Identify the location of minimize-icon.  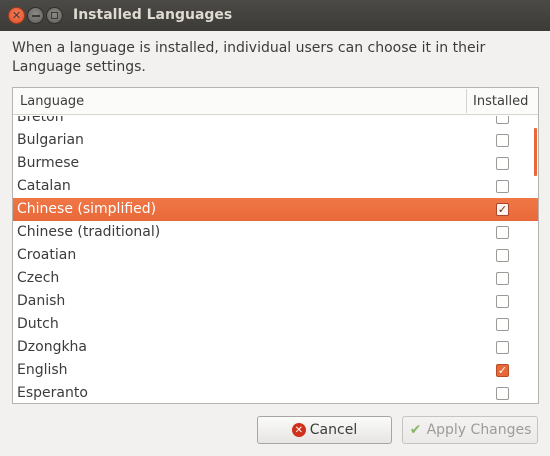
(35, 15).